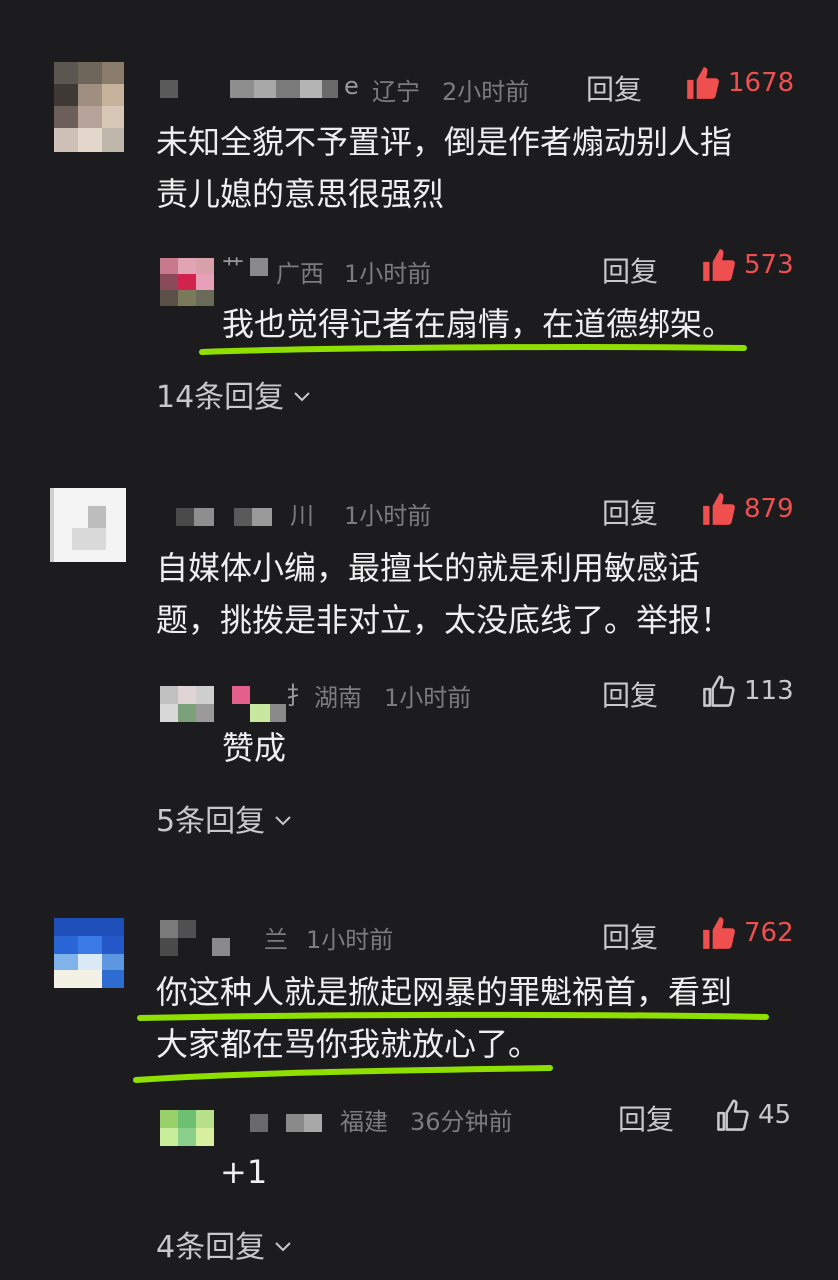 The width and height of the screenshot is (838, 1280). Describe the element at coordinates (775, 1115) in the screenshot. I see `like-count: 45` at that location.